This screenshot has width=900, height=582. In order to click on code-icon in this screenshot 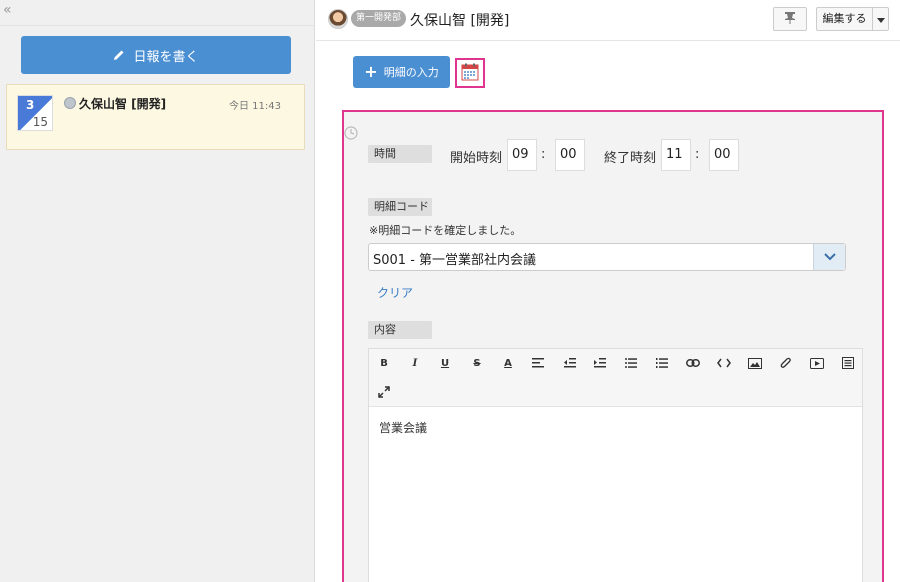, I will do `click(724, 363)`.